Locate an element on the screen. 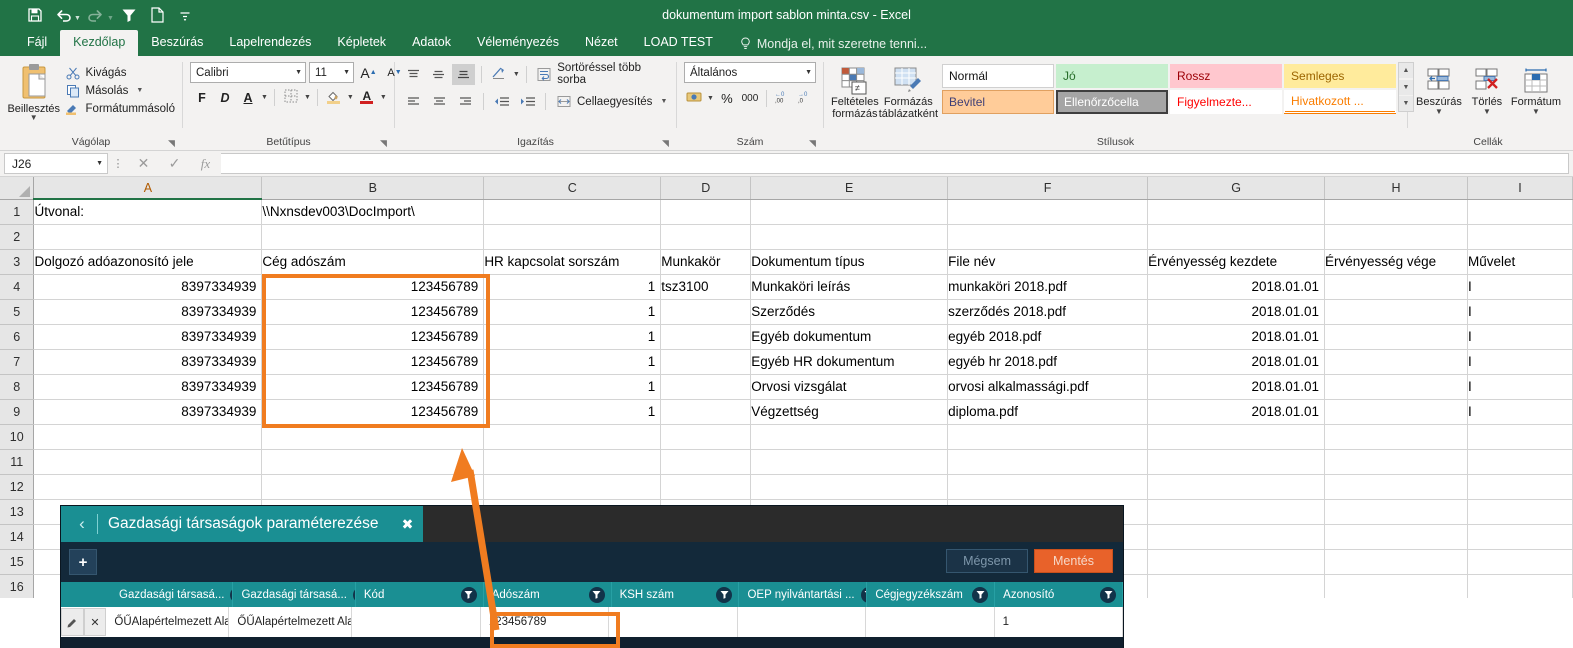 This screenshot has height=648, width=1573. format-as-table-button: Formázás táblázatként is located at coordinates (908, 91).